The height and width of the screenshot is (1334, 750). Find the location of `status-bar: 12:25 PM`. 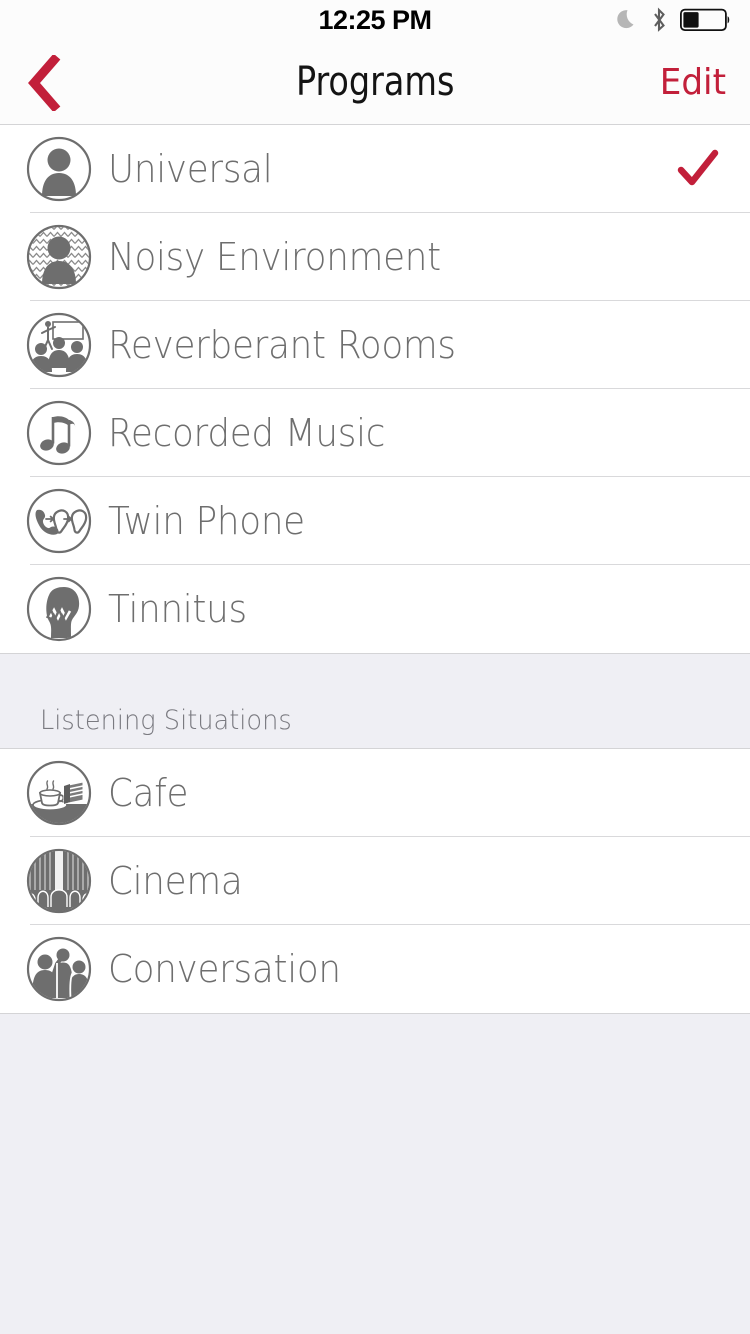

status-bar: 12:25 PM is located at coordinates (375, 20).